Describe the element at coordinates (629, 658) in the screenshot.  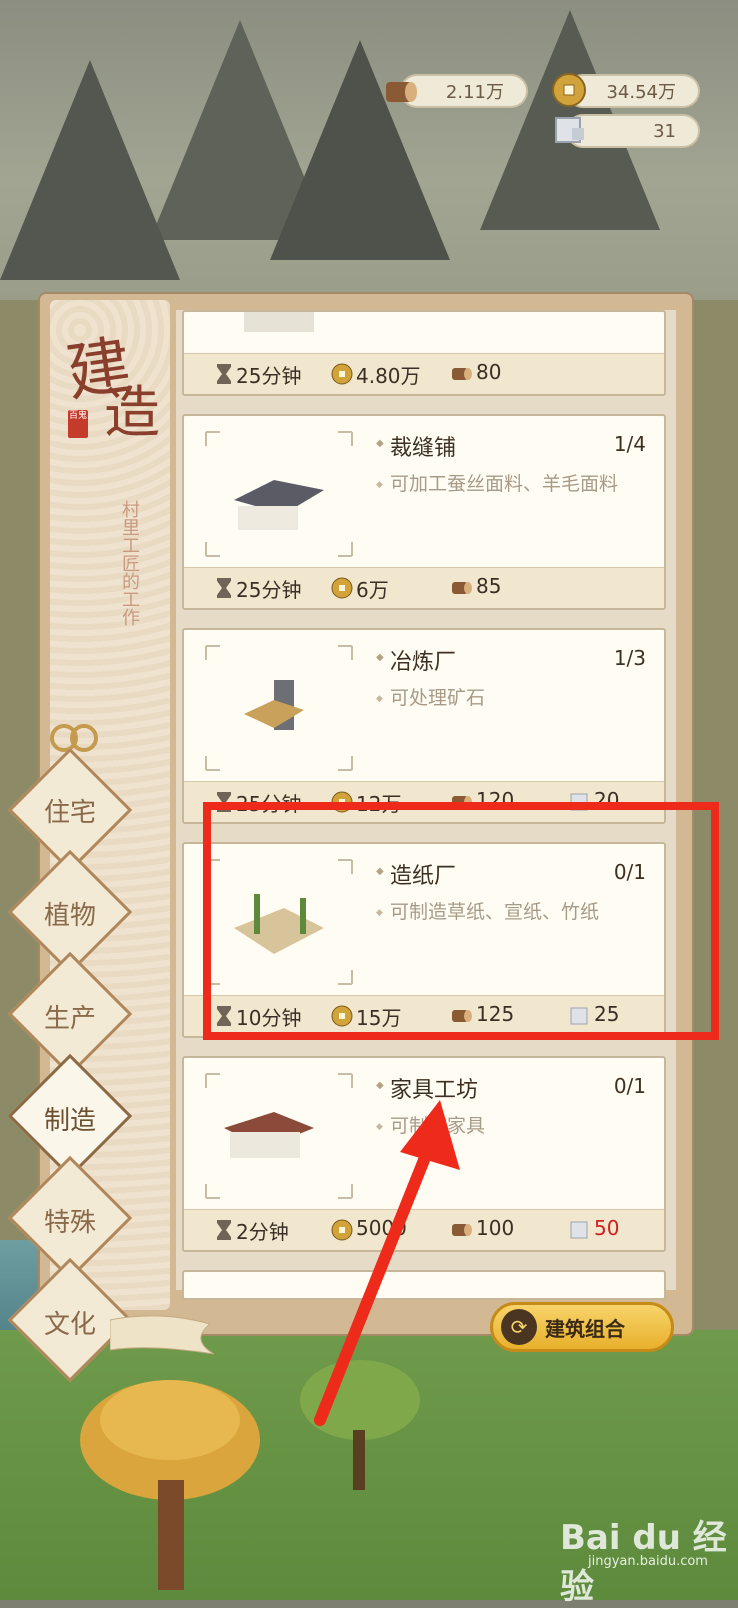
I see `build-count: 1/3` at that location.